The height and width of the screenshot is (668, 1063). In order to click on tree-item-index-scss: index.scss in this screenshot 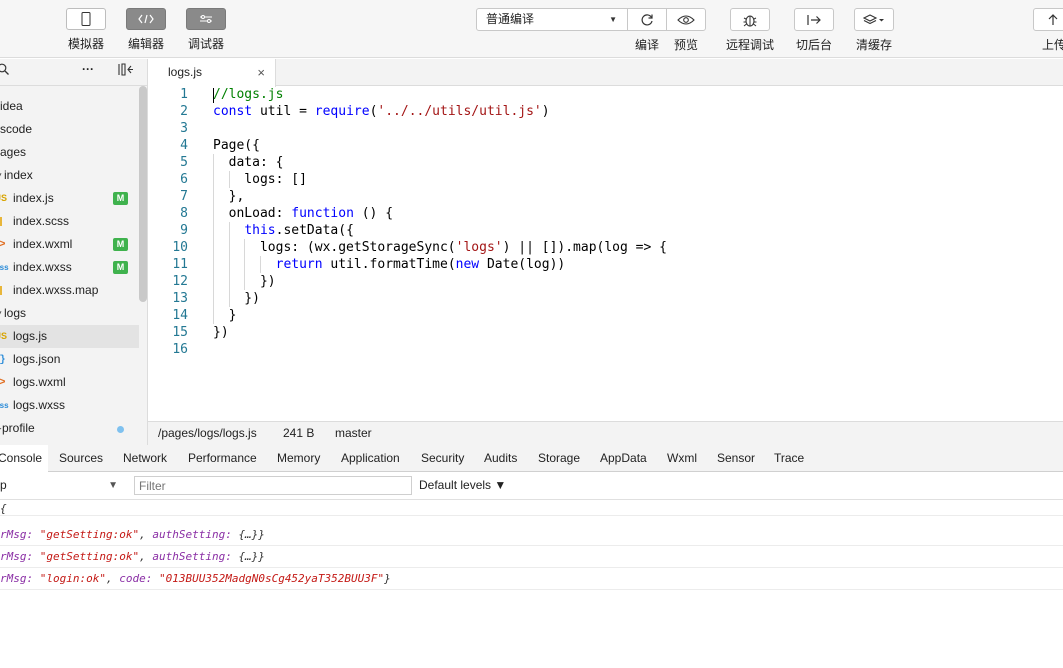, I will do `click(69, 221)`.